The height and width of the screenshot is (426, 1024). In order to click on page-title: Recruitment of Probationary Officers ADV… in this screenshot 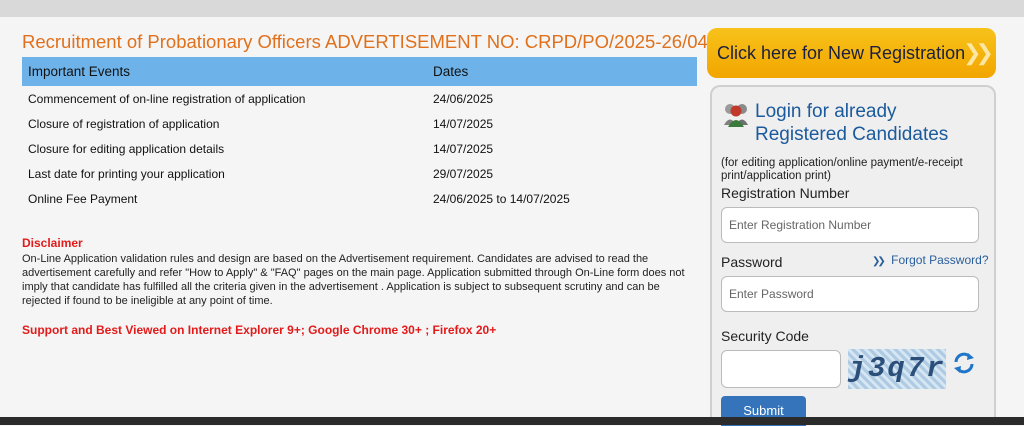, I will do `click(365, 41)`.